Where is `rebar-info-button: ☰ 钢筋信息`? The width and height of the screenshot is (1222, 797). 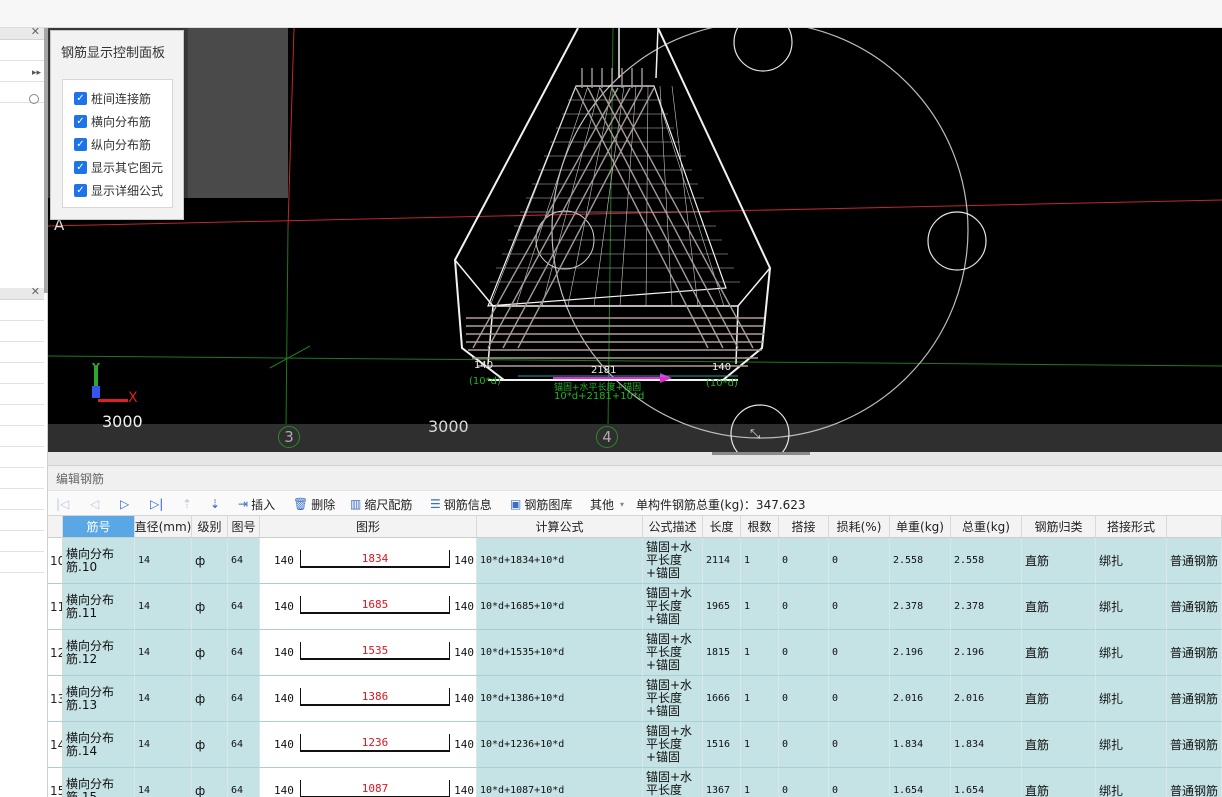
rebar-info-button: ☰ 钢筋信息 is located at coordinates (461, 504).